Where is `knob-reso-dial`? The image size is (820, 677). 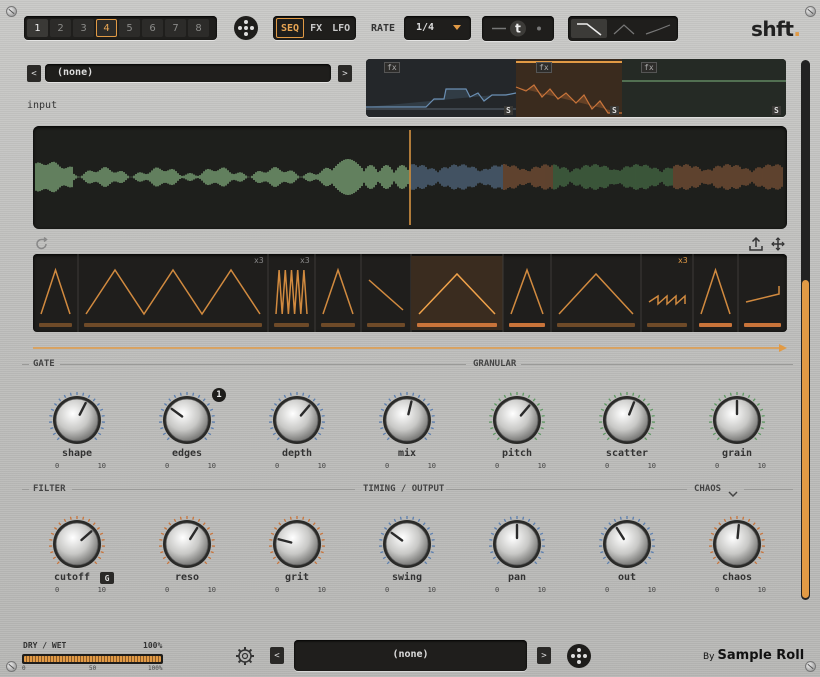
knob-reso-dial is located at coordinates (187, 542).